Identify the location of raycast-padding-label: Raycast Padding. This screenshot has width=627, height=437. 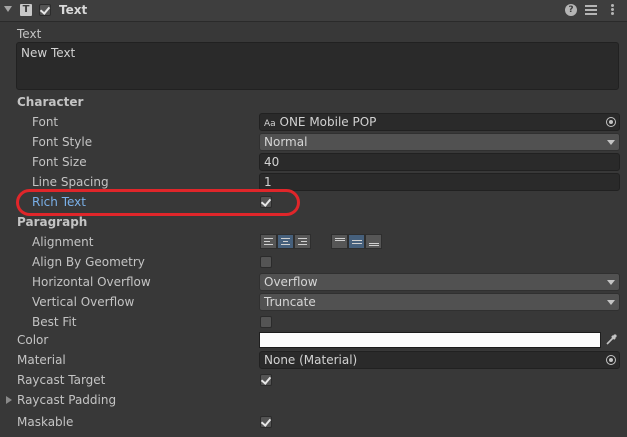
(66, 400).